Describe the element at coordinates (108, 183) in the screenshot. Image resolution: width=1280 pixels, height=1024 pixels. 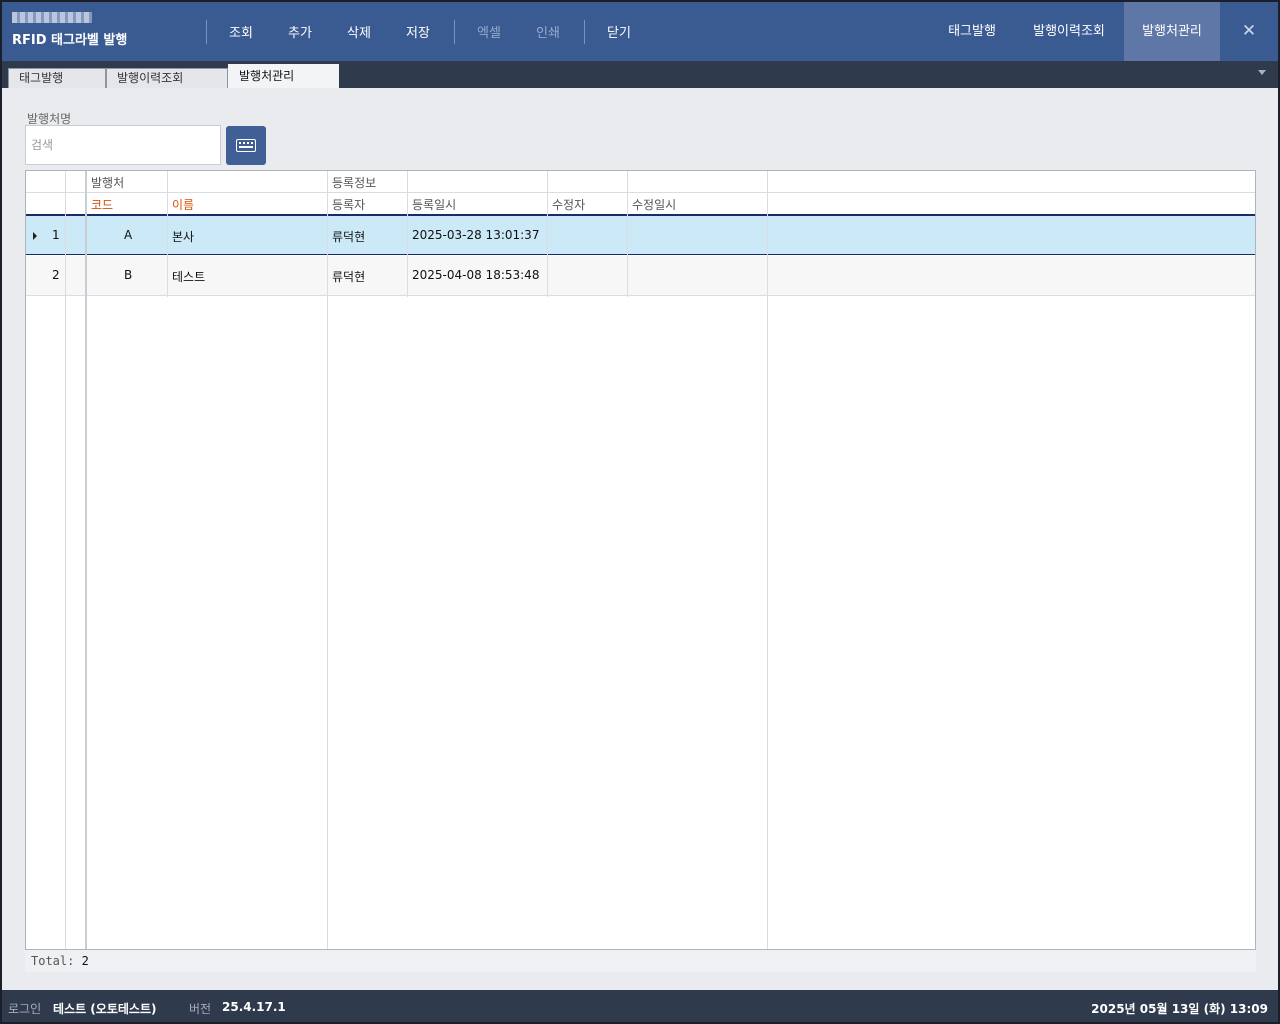
I see `band-header-issuer: 발행처` at that location.